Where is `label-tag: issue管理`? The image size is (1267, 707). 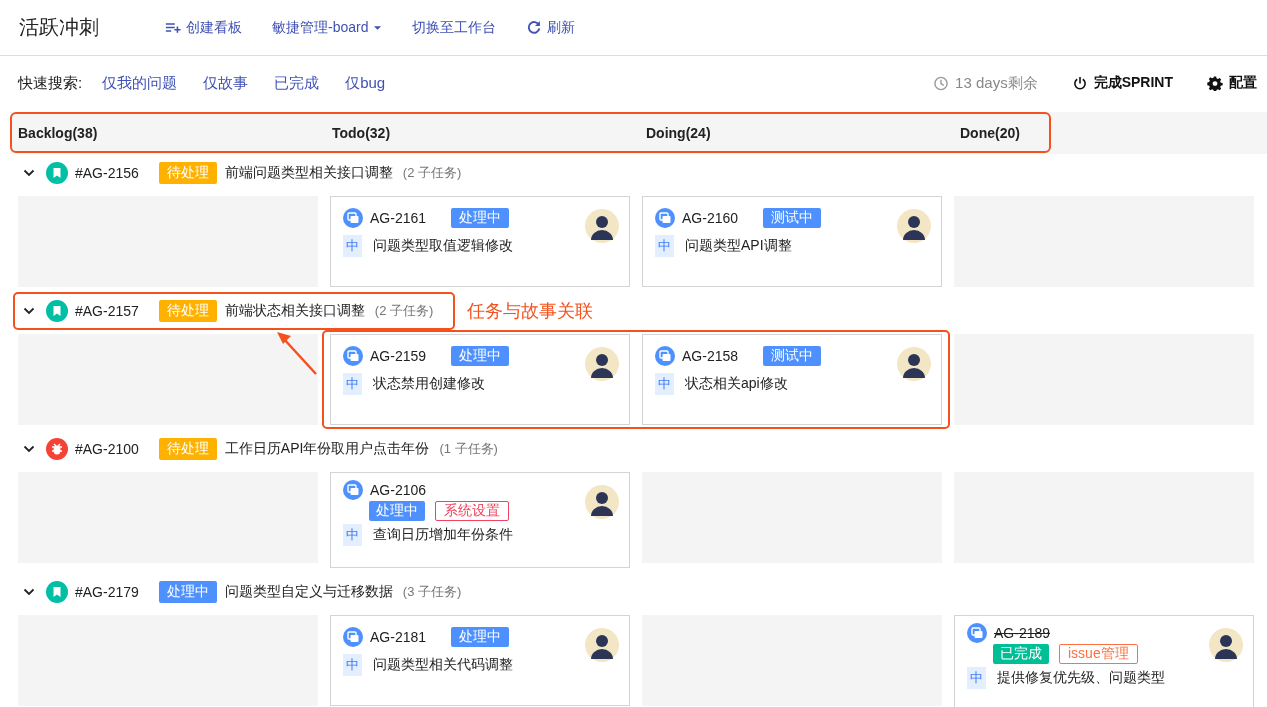
label-tag: issue管理 is located at coordinates (1098, 654).